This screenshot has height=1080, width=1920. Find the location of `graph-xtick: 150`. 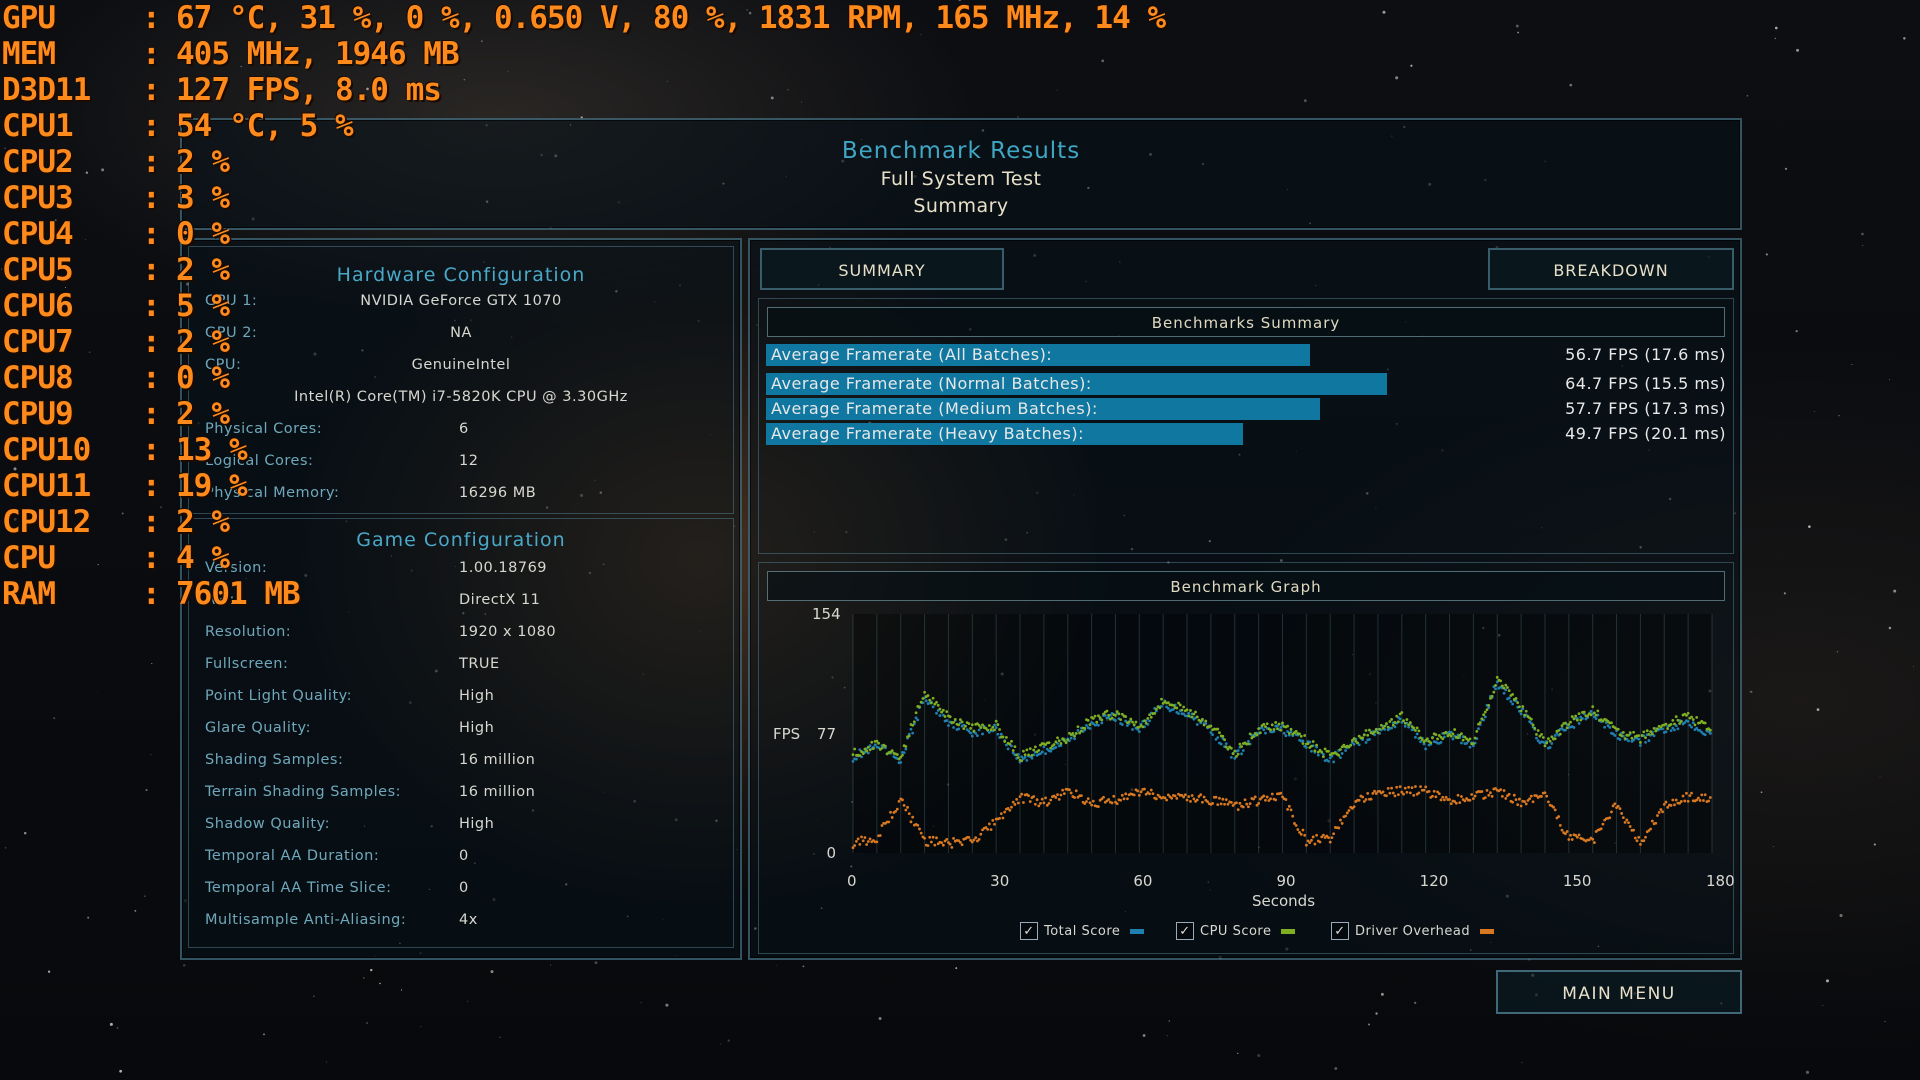

graph-xtick: 150 is located at coordinates (1577, 881).